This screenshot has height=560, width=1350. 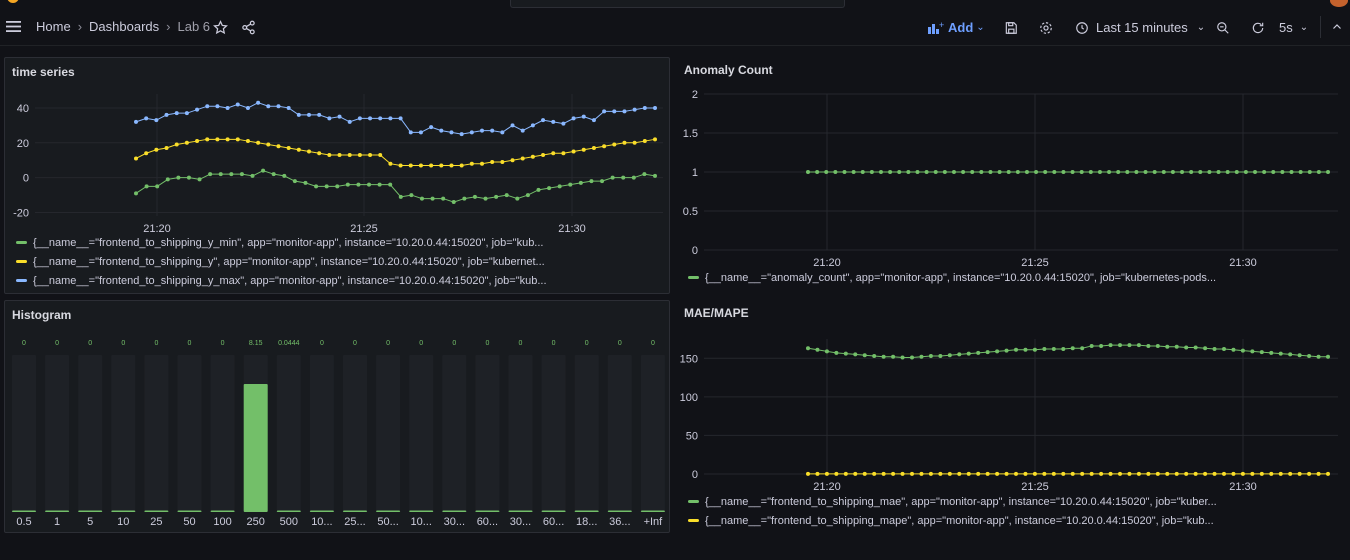 I want to click on refresh-icon, so click(x=1258, y=28).